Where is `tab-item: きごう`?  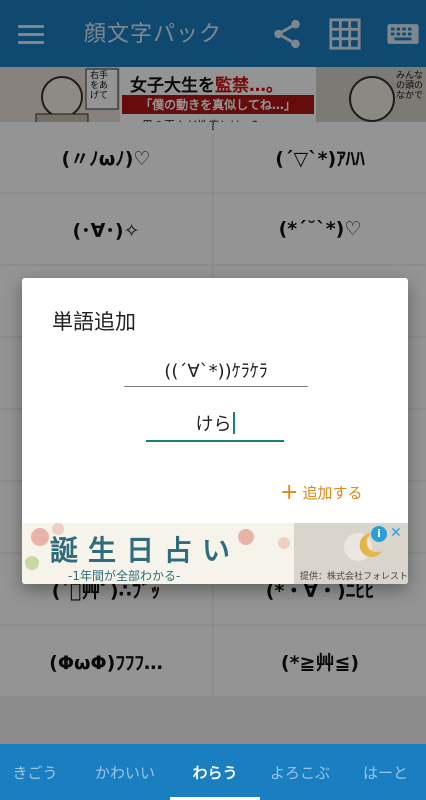
tab-item: きごう is located at coordinates (35, 772).